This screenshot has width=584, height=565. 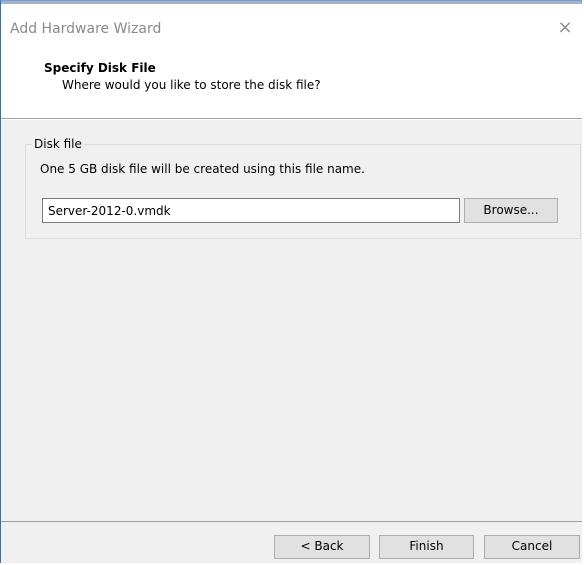 I want to click on cancel-button: Cancel, so click(x=532, y=547).